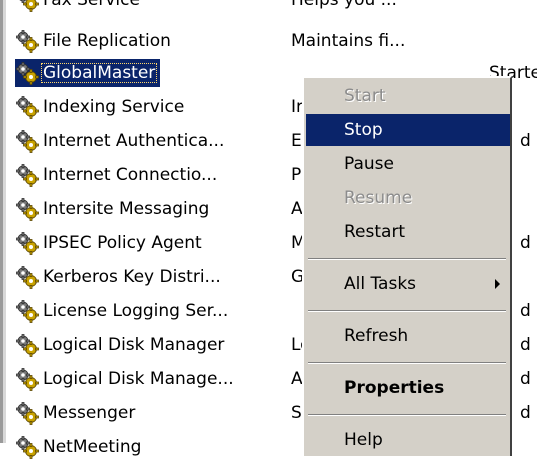  I want to click on service-name-cell: Indexing Service, so click(102, 107).